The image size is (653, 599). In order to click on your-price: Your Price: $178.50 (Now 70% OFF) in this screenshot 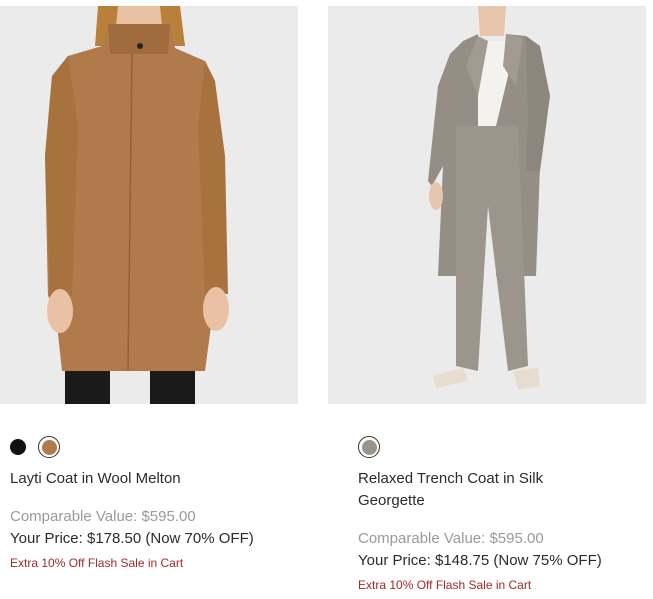, I will do `click(132, 538)`.